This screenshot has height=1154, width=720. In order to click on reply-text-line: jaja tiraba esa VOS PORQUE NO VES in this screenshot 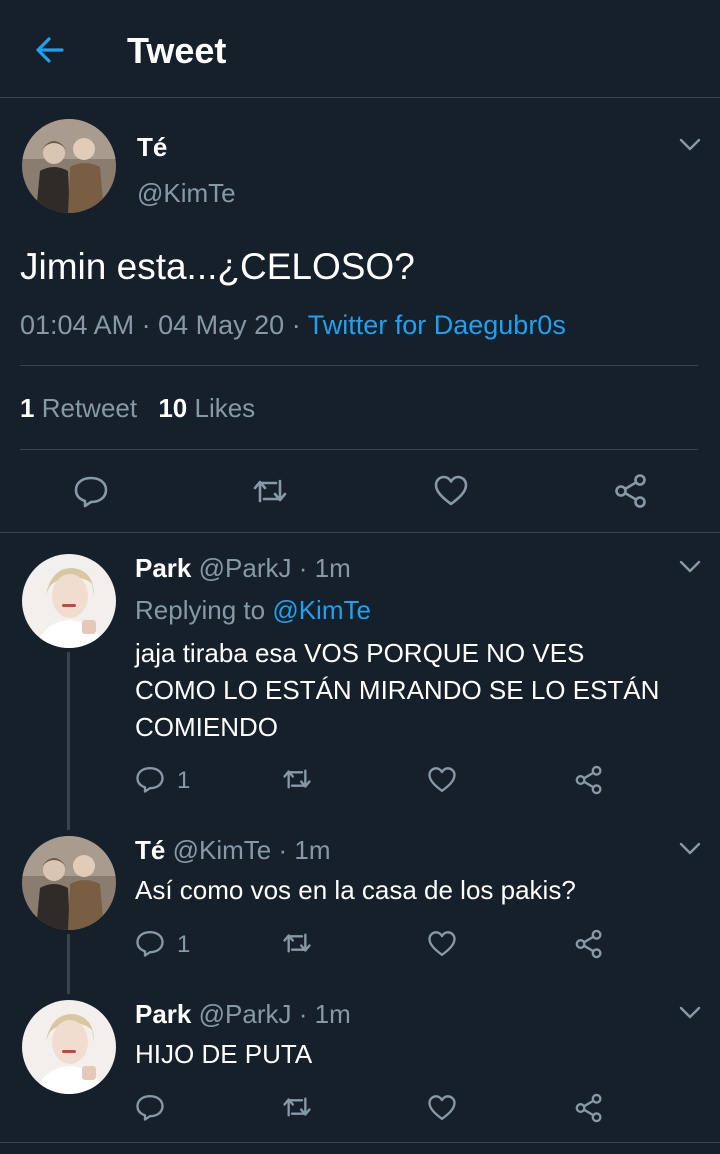, I will do `click(360, 653)`.